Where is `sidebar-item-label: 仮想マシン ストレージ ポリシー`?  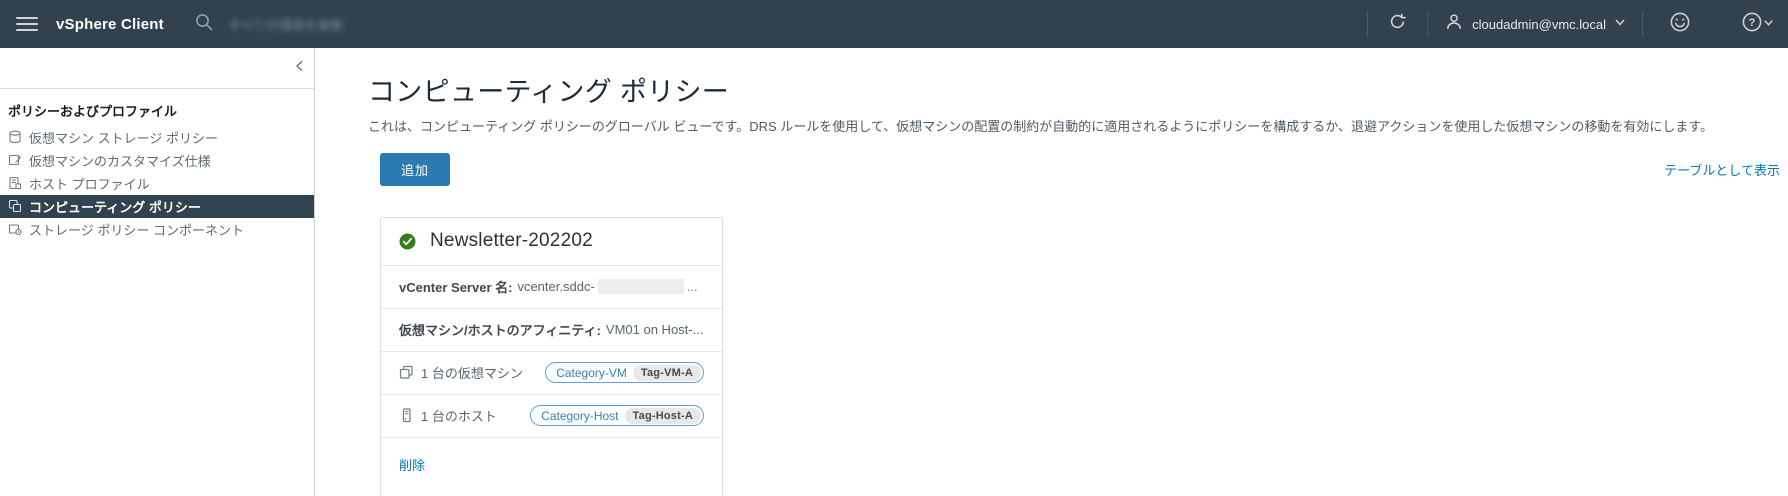
sidebar-item-label: 仮想マシン ストレージ ポリシー is located at coordinates (123, 138).